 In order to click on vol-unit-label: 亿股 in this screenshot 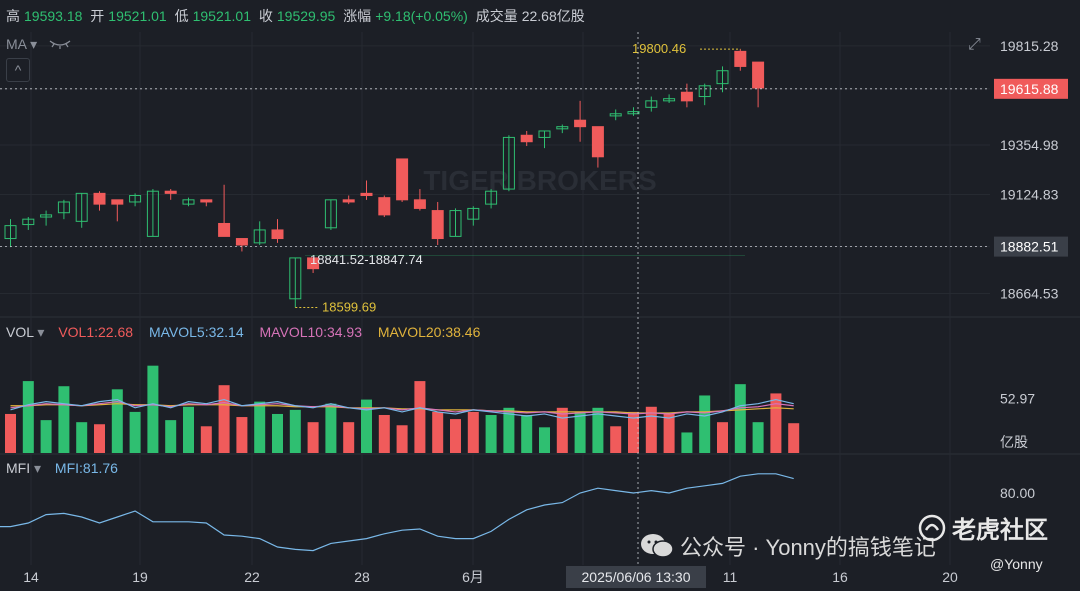, I will do `click(1014, 442)`.